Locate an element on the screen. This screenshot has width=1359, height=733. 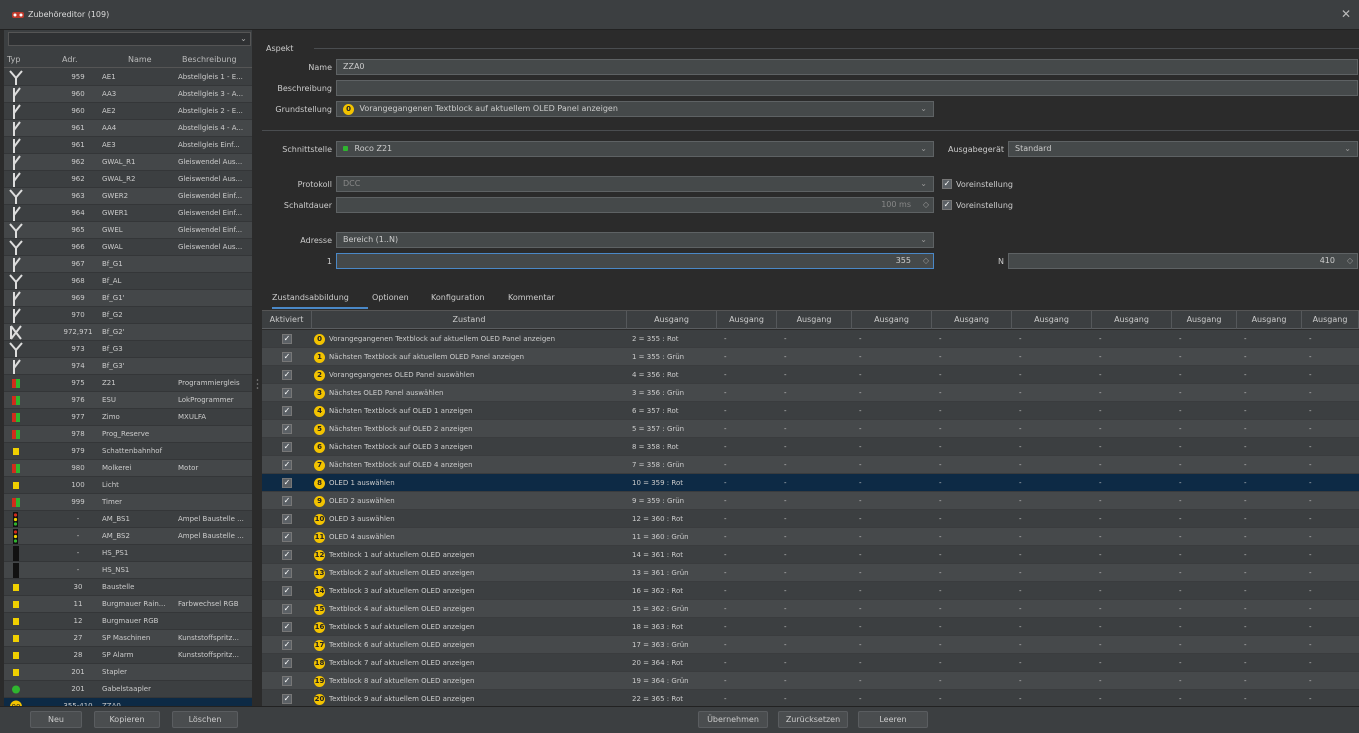
tab-configuration: Konfiguration is located at coordinates (458, 297).